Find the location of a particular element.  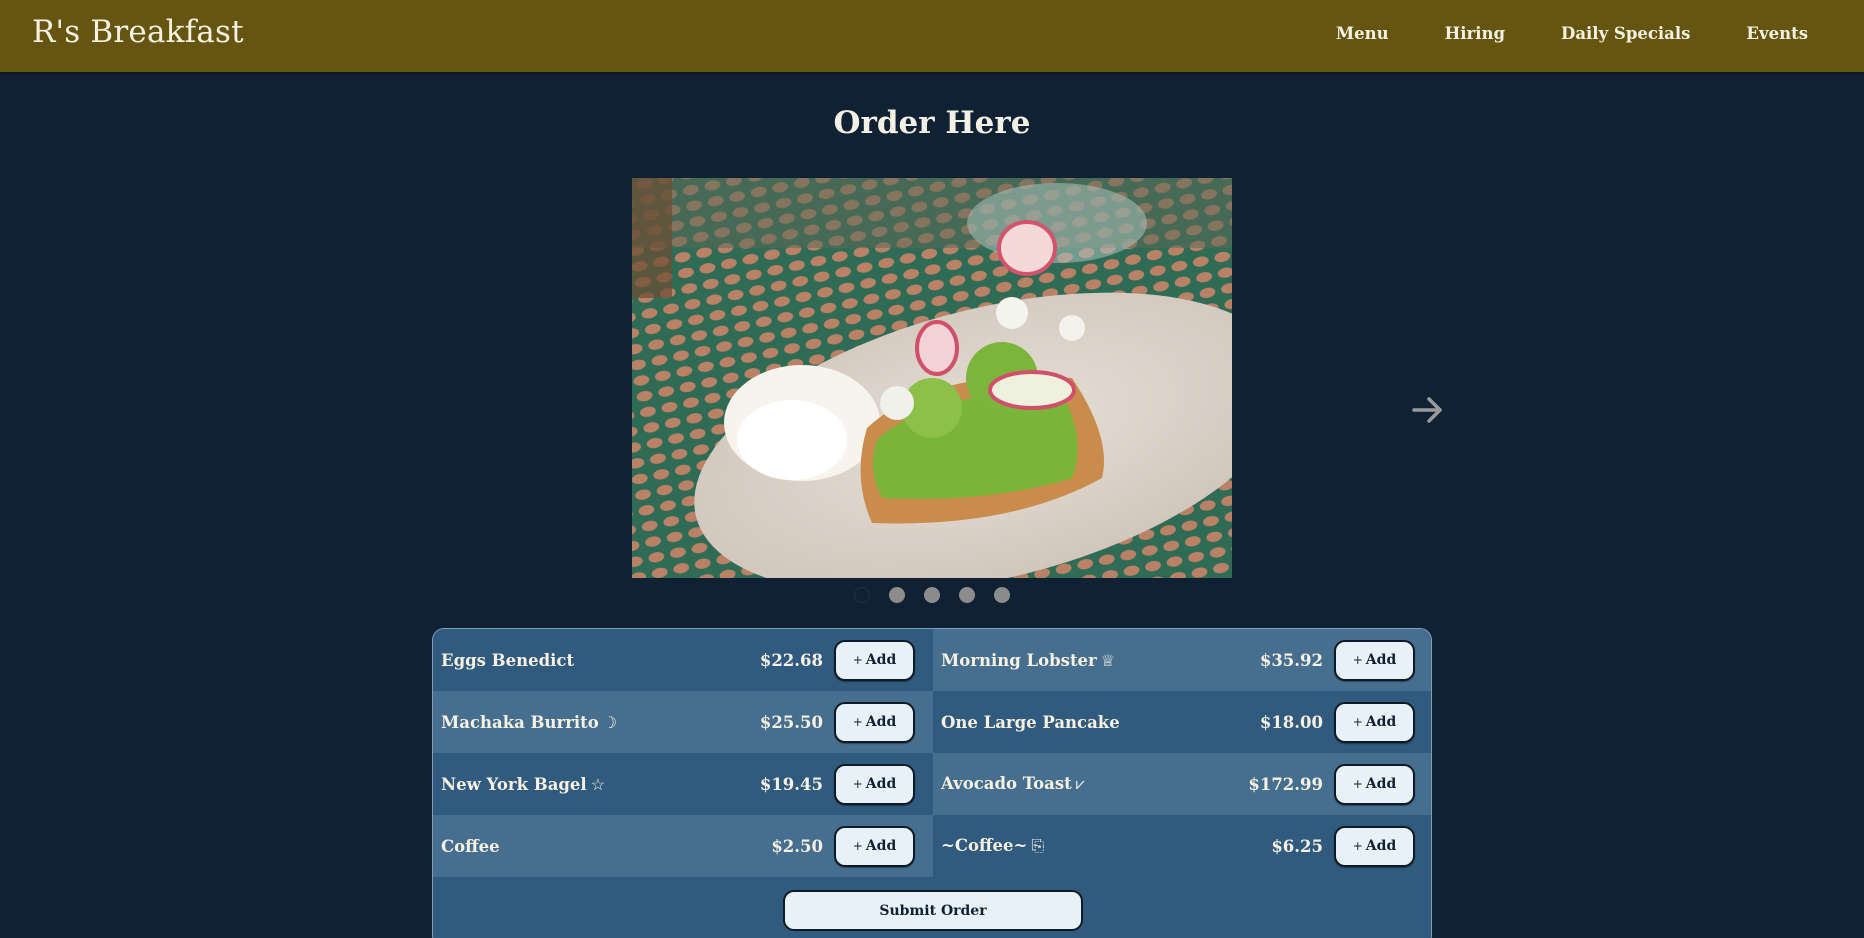

menu-item-name: Coffee is located at coordinates (470, 846).